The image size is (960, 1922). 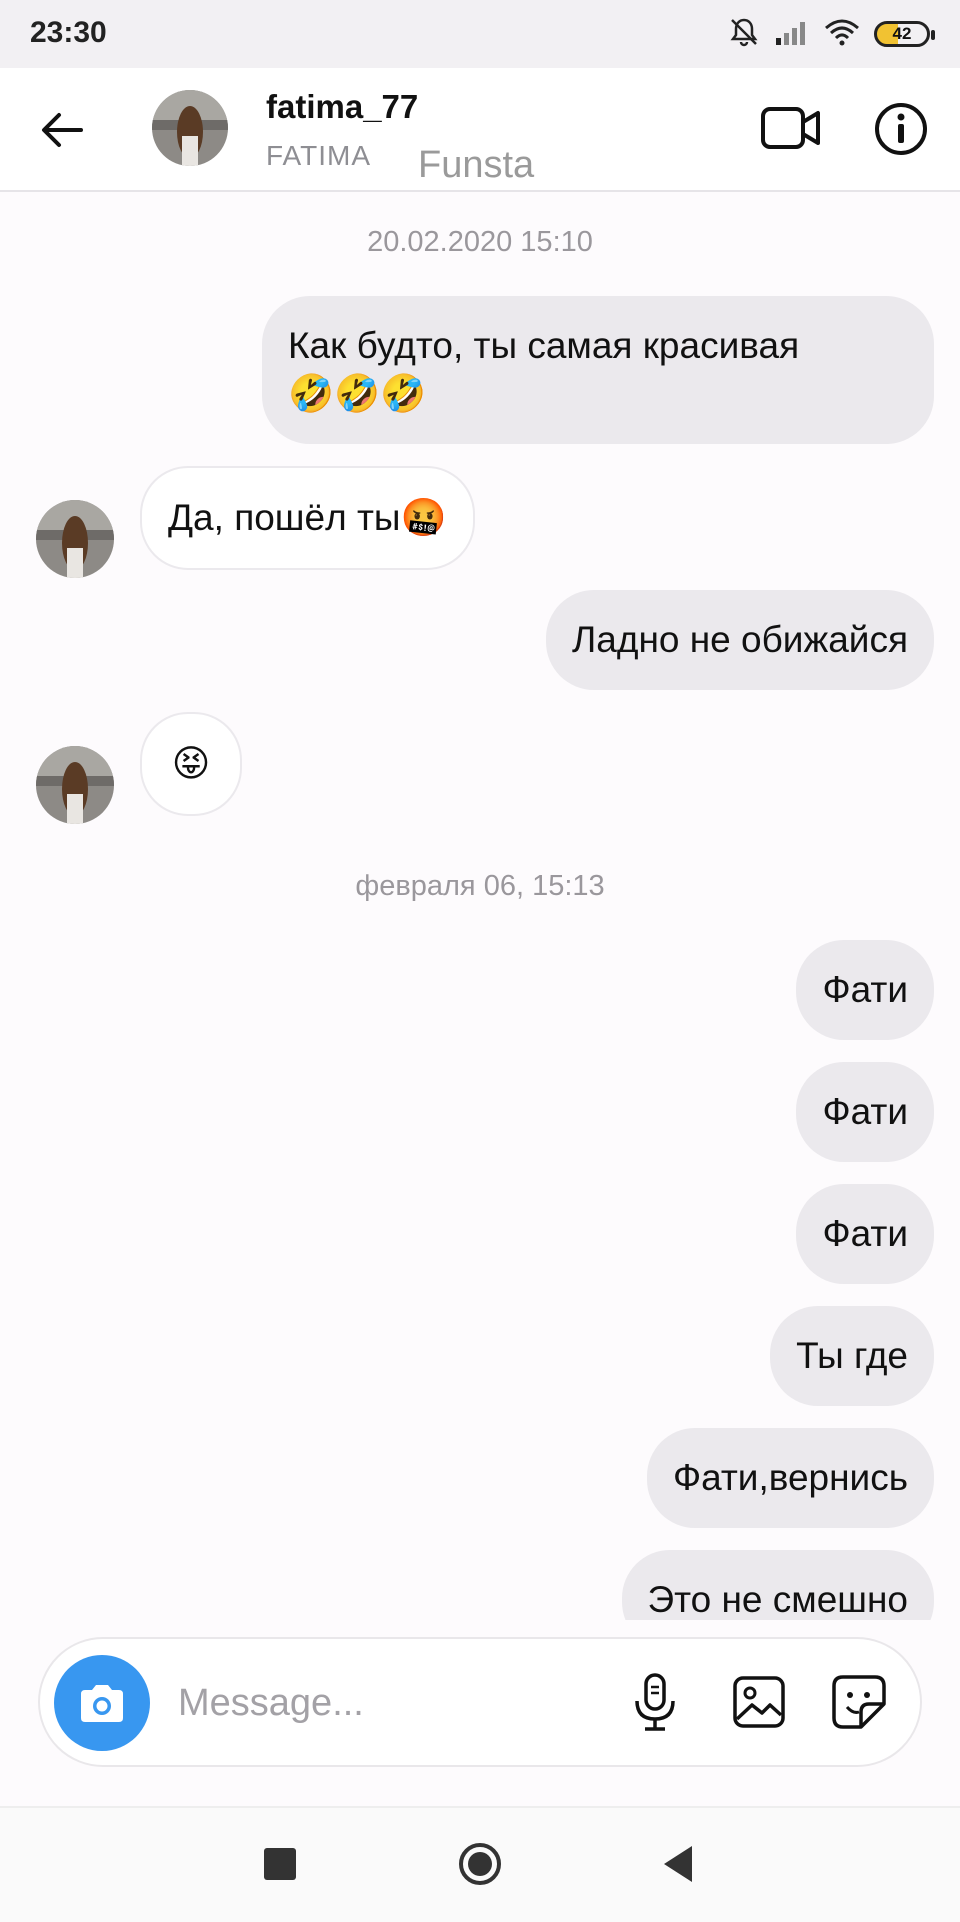 I want to click on message-bubble-outgoing: Это не смешно, so click(x=777, y=1585).